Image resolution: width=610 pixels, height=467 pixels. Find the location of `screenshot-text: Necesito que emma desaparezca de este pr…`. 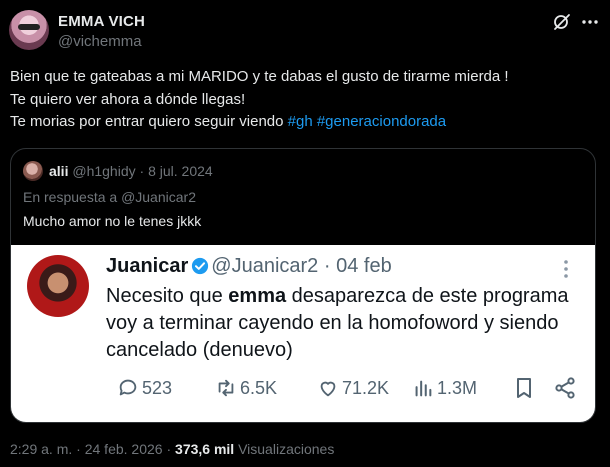

screenshot-text: Necesito que emma desaparezca de este pr… is located at coordinates (346, 323).